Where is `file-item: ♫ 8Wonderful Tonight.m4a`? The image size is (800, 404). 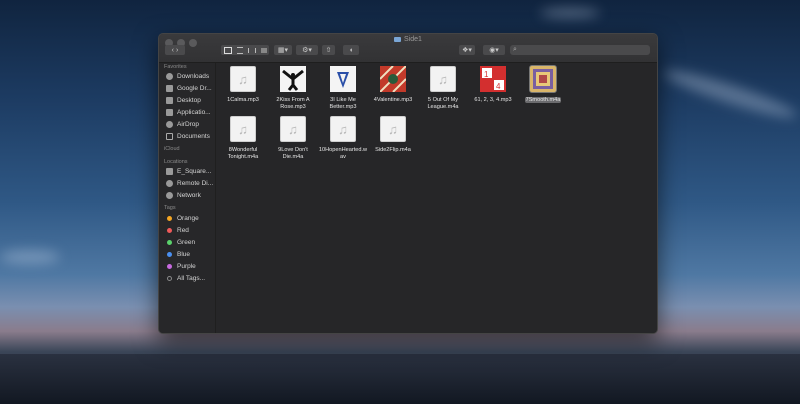 file-item: ♫ 8Wonderful Tonight.m4a is located at coordinates (243, 138).